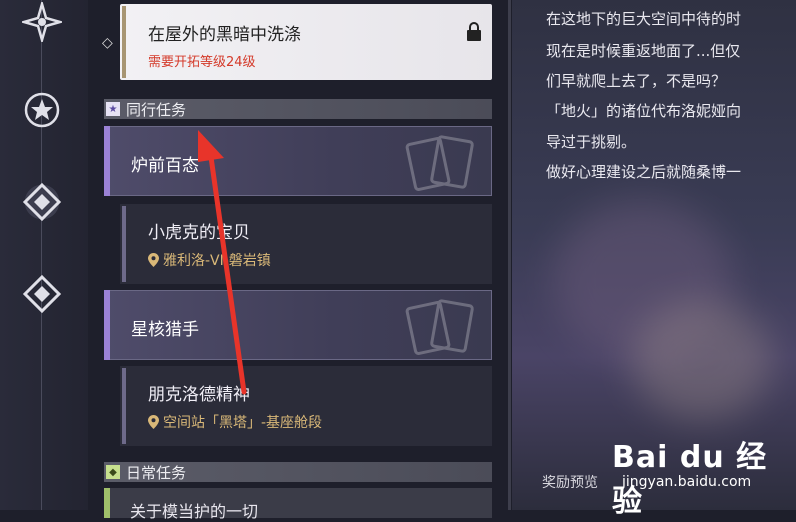 The image size is (796, 522). Describe the element at coordinates (243, 423) in the screenshot. I see `location-text: 空间站「黑塔」-基座舱段` at that location.